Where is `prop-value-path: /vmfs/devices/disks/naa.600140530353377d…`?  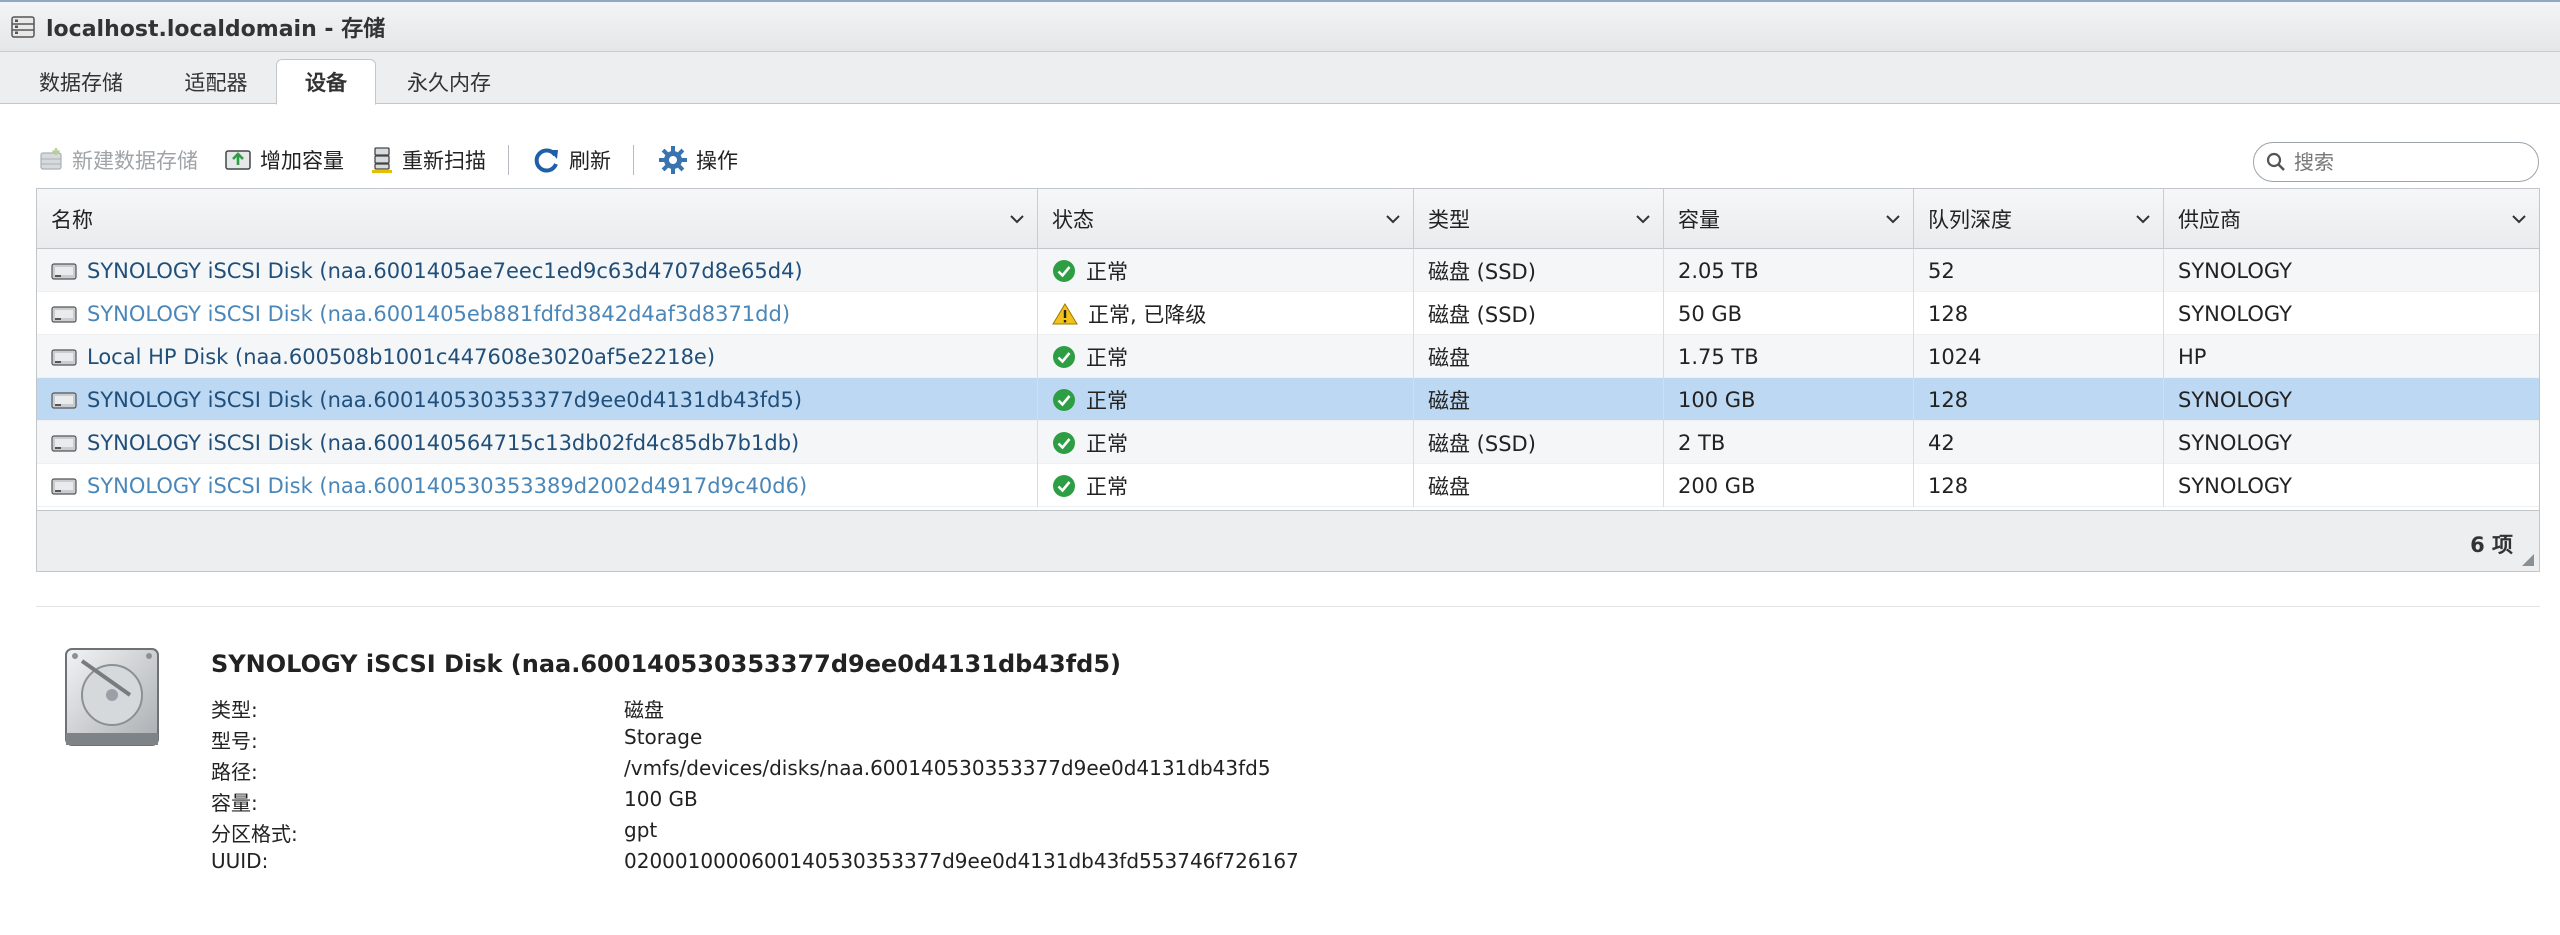 prop-value-path: /vmfs/devices/disks/naa.600140530353377d… is located at coordinates (947, 768).